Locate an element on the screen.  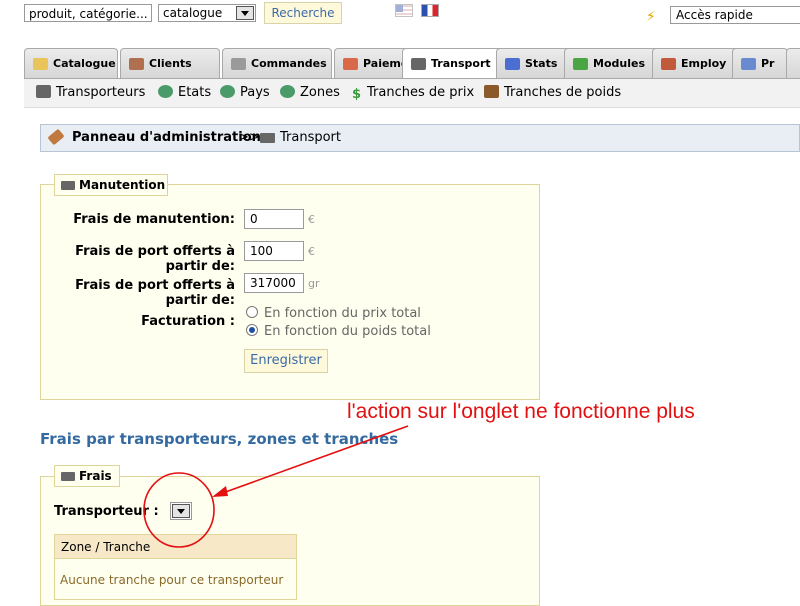
arrow-head is located at coordinates (220, 491).